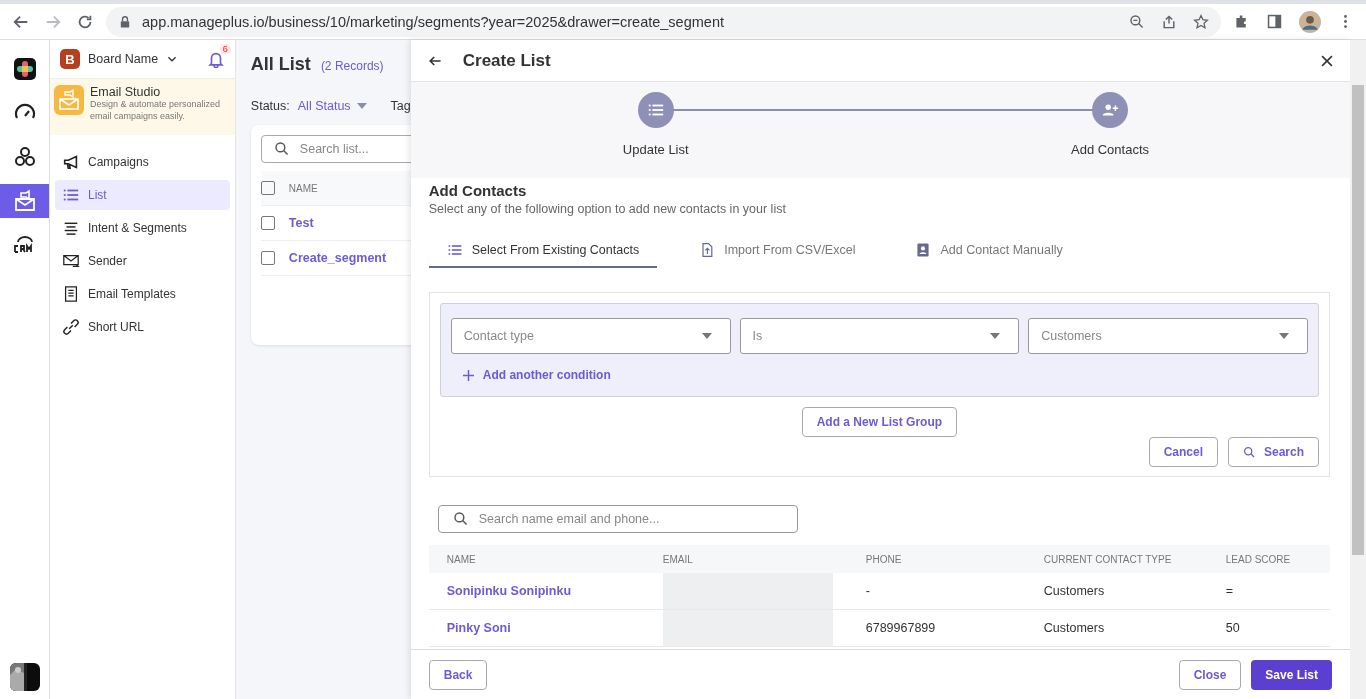 This screenshot has height=699, width=1366. I want to click on cancel-button: Cancel, so click(1183, 452).